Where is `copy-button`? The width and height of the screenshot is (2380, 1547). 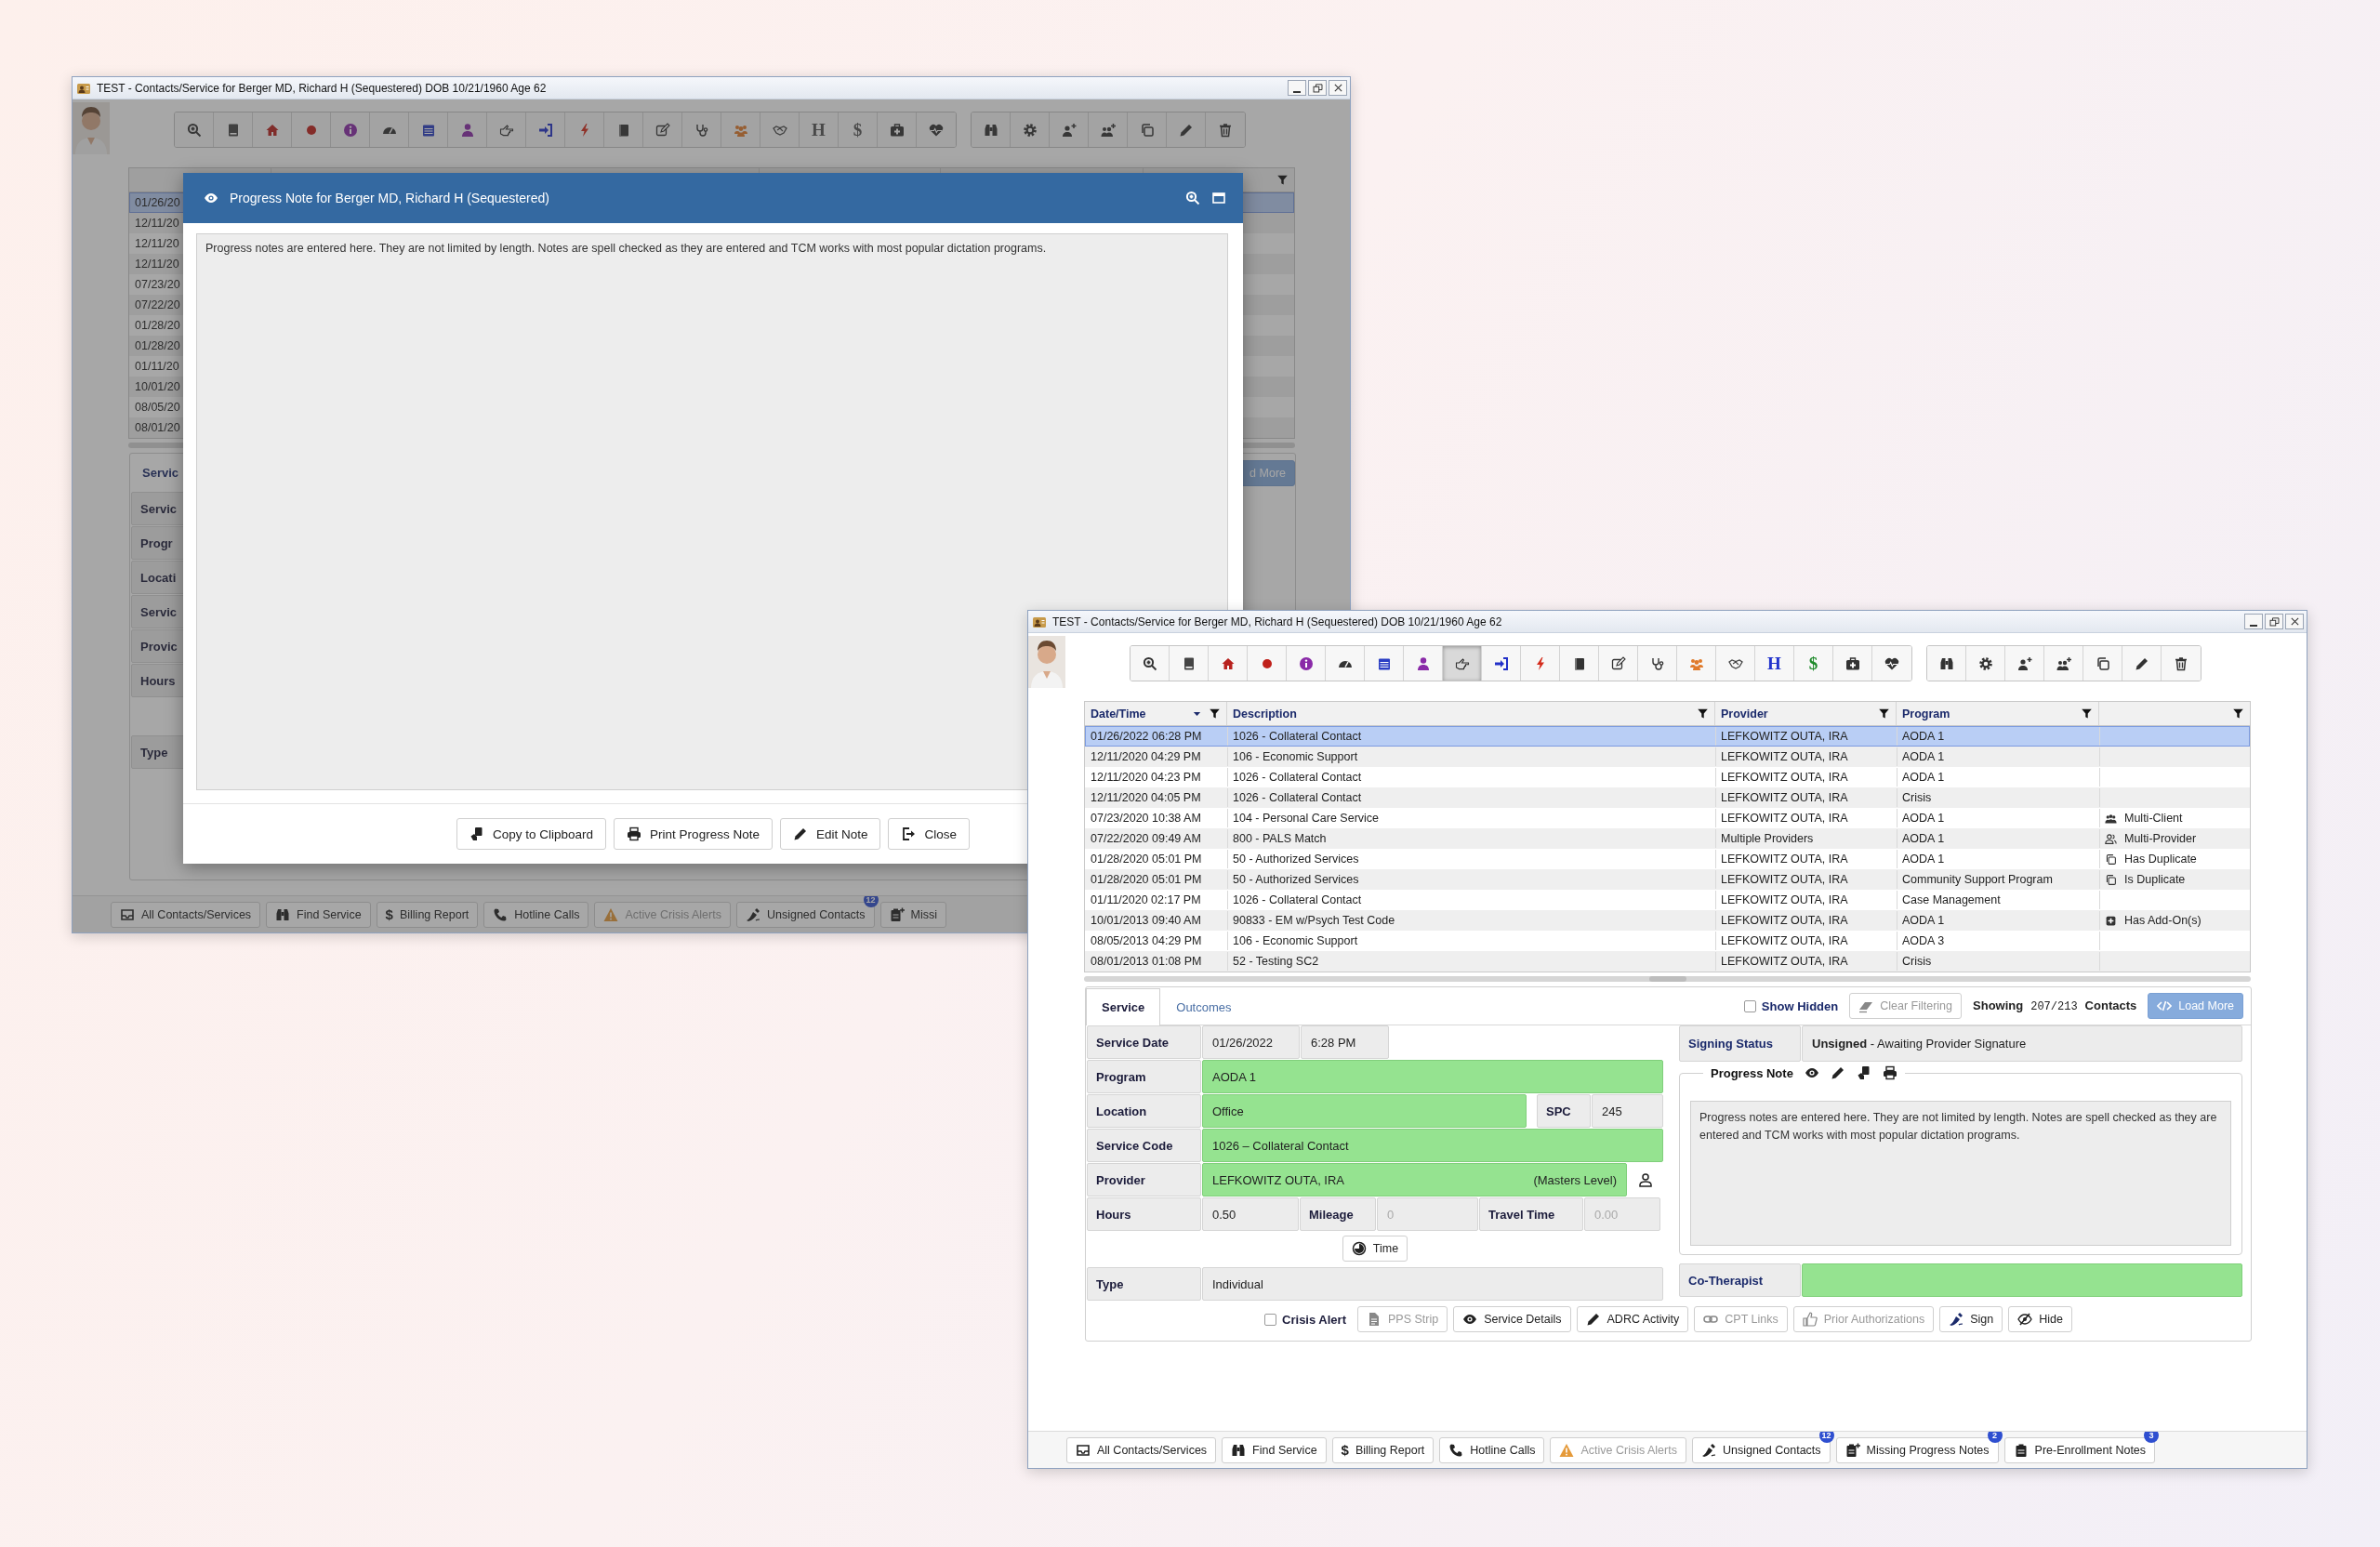
copy-button is located at coordinates (1863, 1072).